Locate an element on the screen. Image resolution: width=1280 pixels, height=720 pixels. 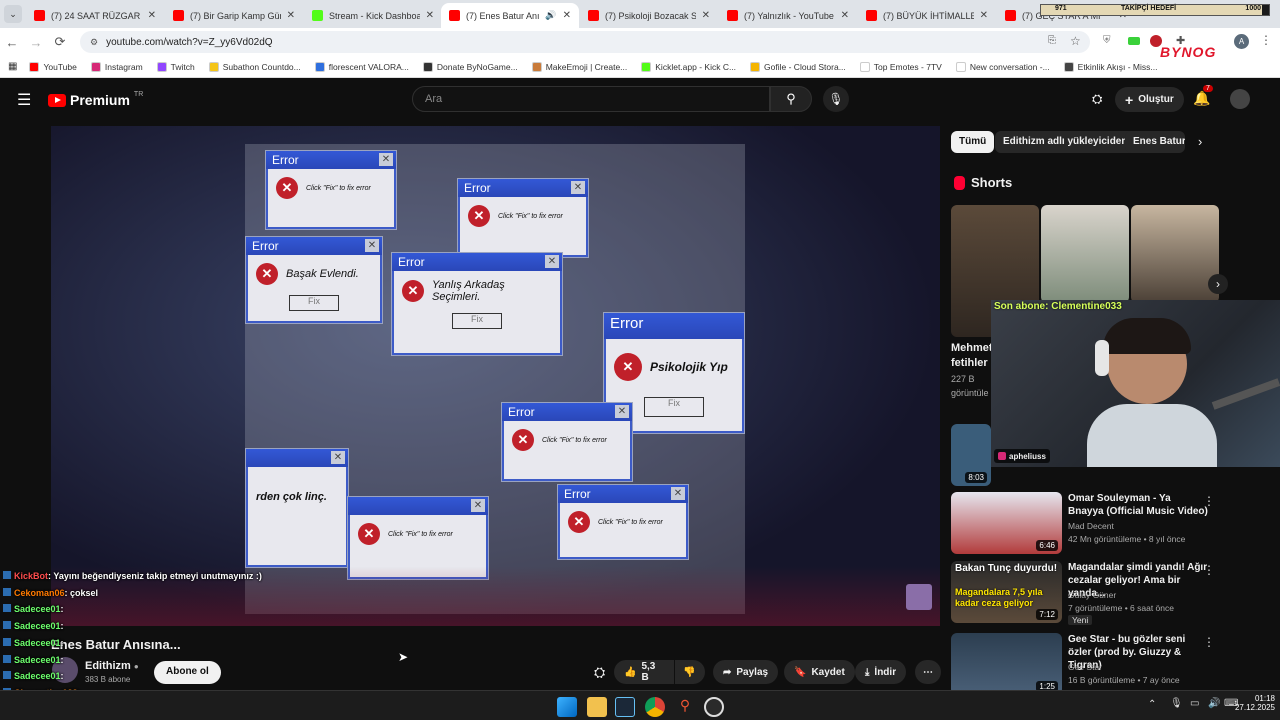
browser-tab: (7) Yalnızlık - YouTube ✕ is located at coordinates (788, 15).